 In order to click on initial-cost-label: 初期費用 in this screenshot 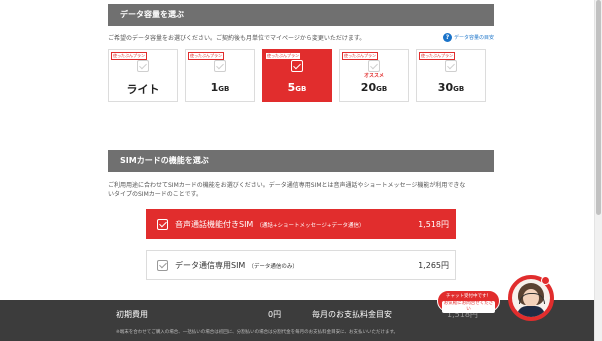, I will do `click(132, 314)`.